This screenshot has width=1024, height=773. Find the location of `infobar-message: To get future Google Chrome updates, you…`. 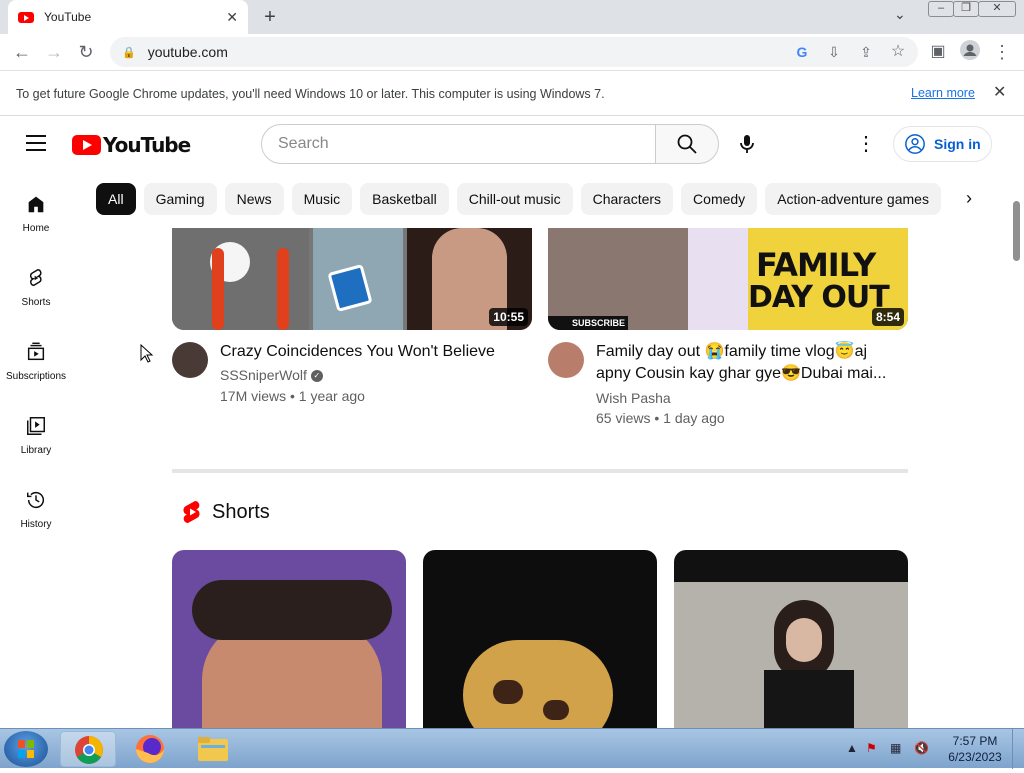

infobar-message: To get future Google Chrome updates, you… is located at coordinates (310, 93).